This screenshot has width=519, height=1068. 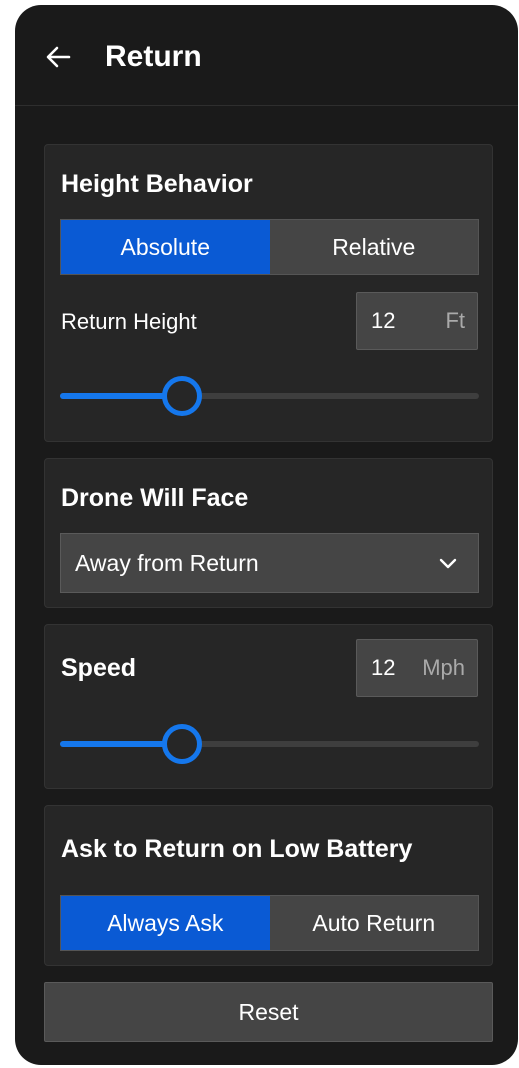 I want to click on speed-slider, so click(x=269, y=744).